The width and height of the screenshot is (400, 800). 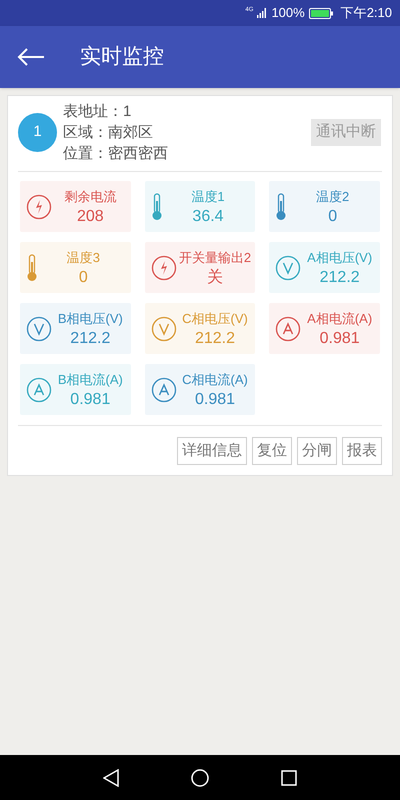 I want to click on reading-label: C相电压(V), so click(x=215, y=319).